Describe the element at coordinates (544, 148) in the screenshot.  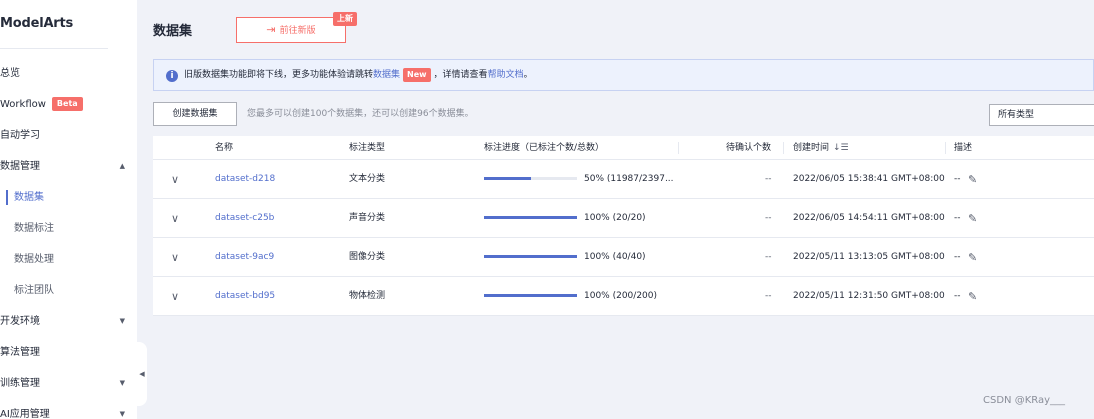
I see `header-progress: 标注进度（已标注个数/总数）` at that location.